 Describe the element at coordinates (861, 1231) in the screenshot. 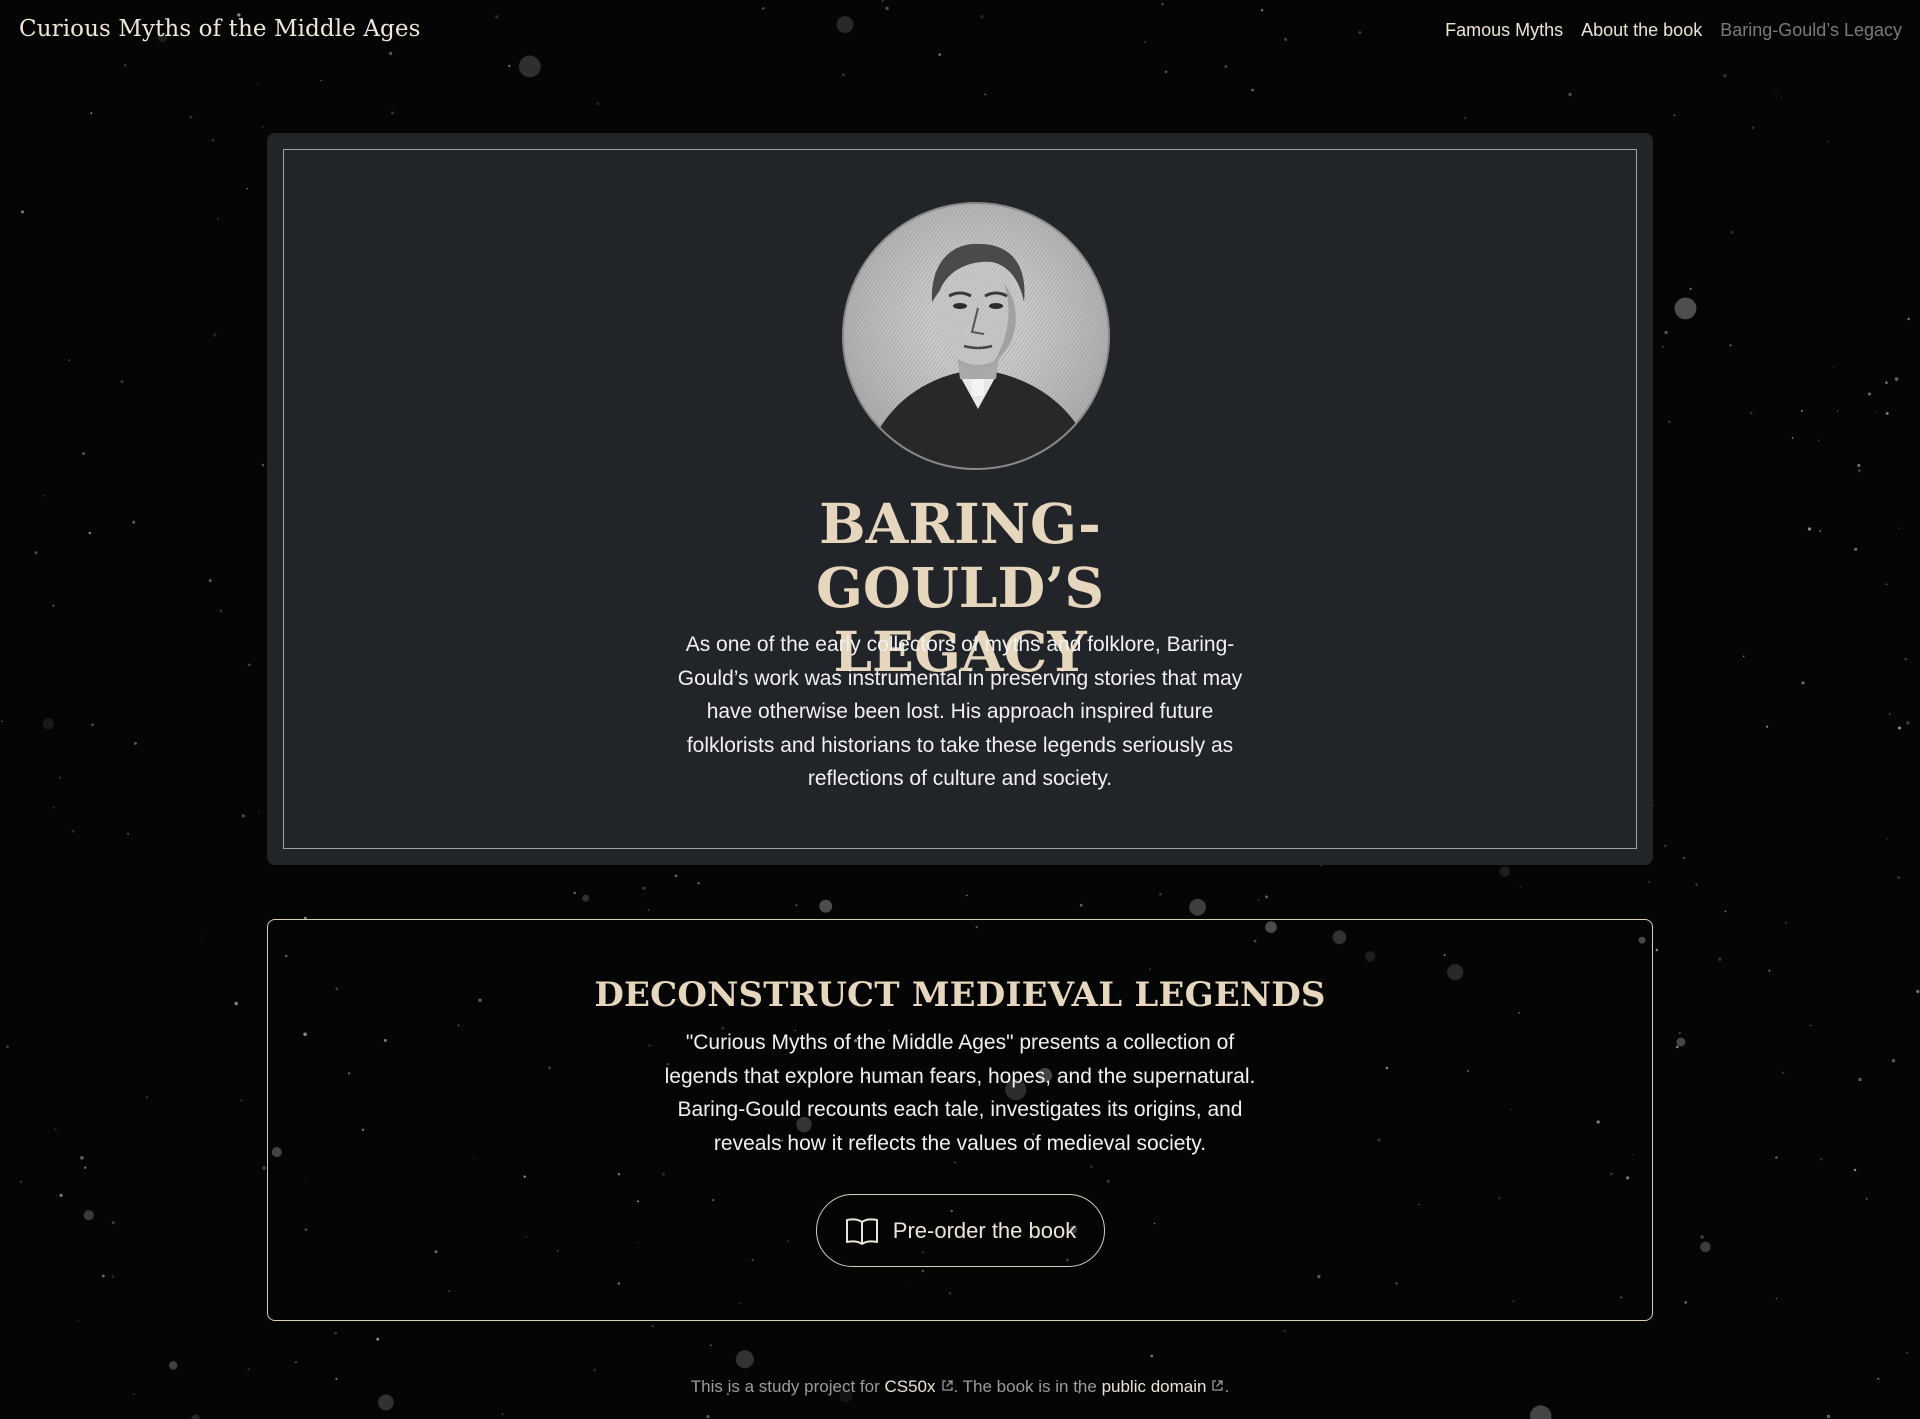

I see `book-icon` at that location.